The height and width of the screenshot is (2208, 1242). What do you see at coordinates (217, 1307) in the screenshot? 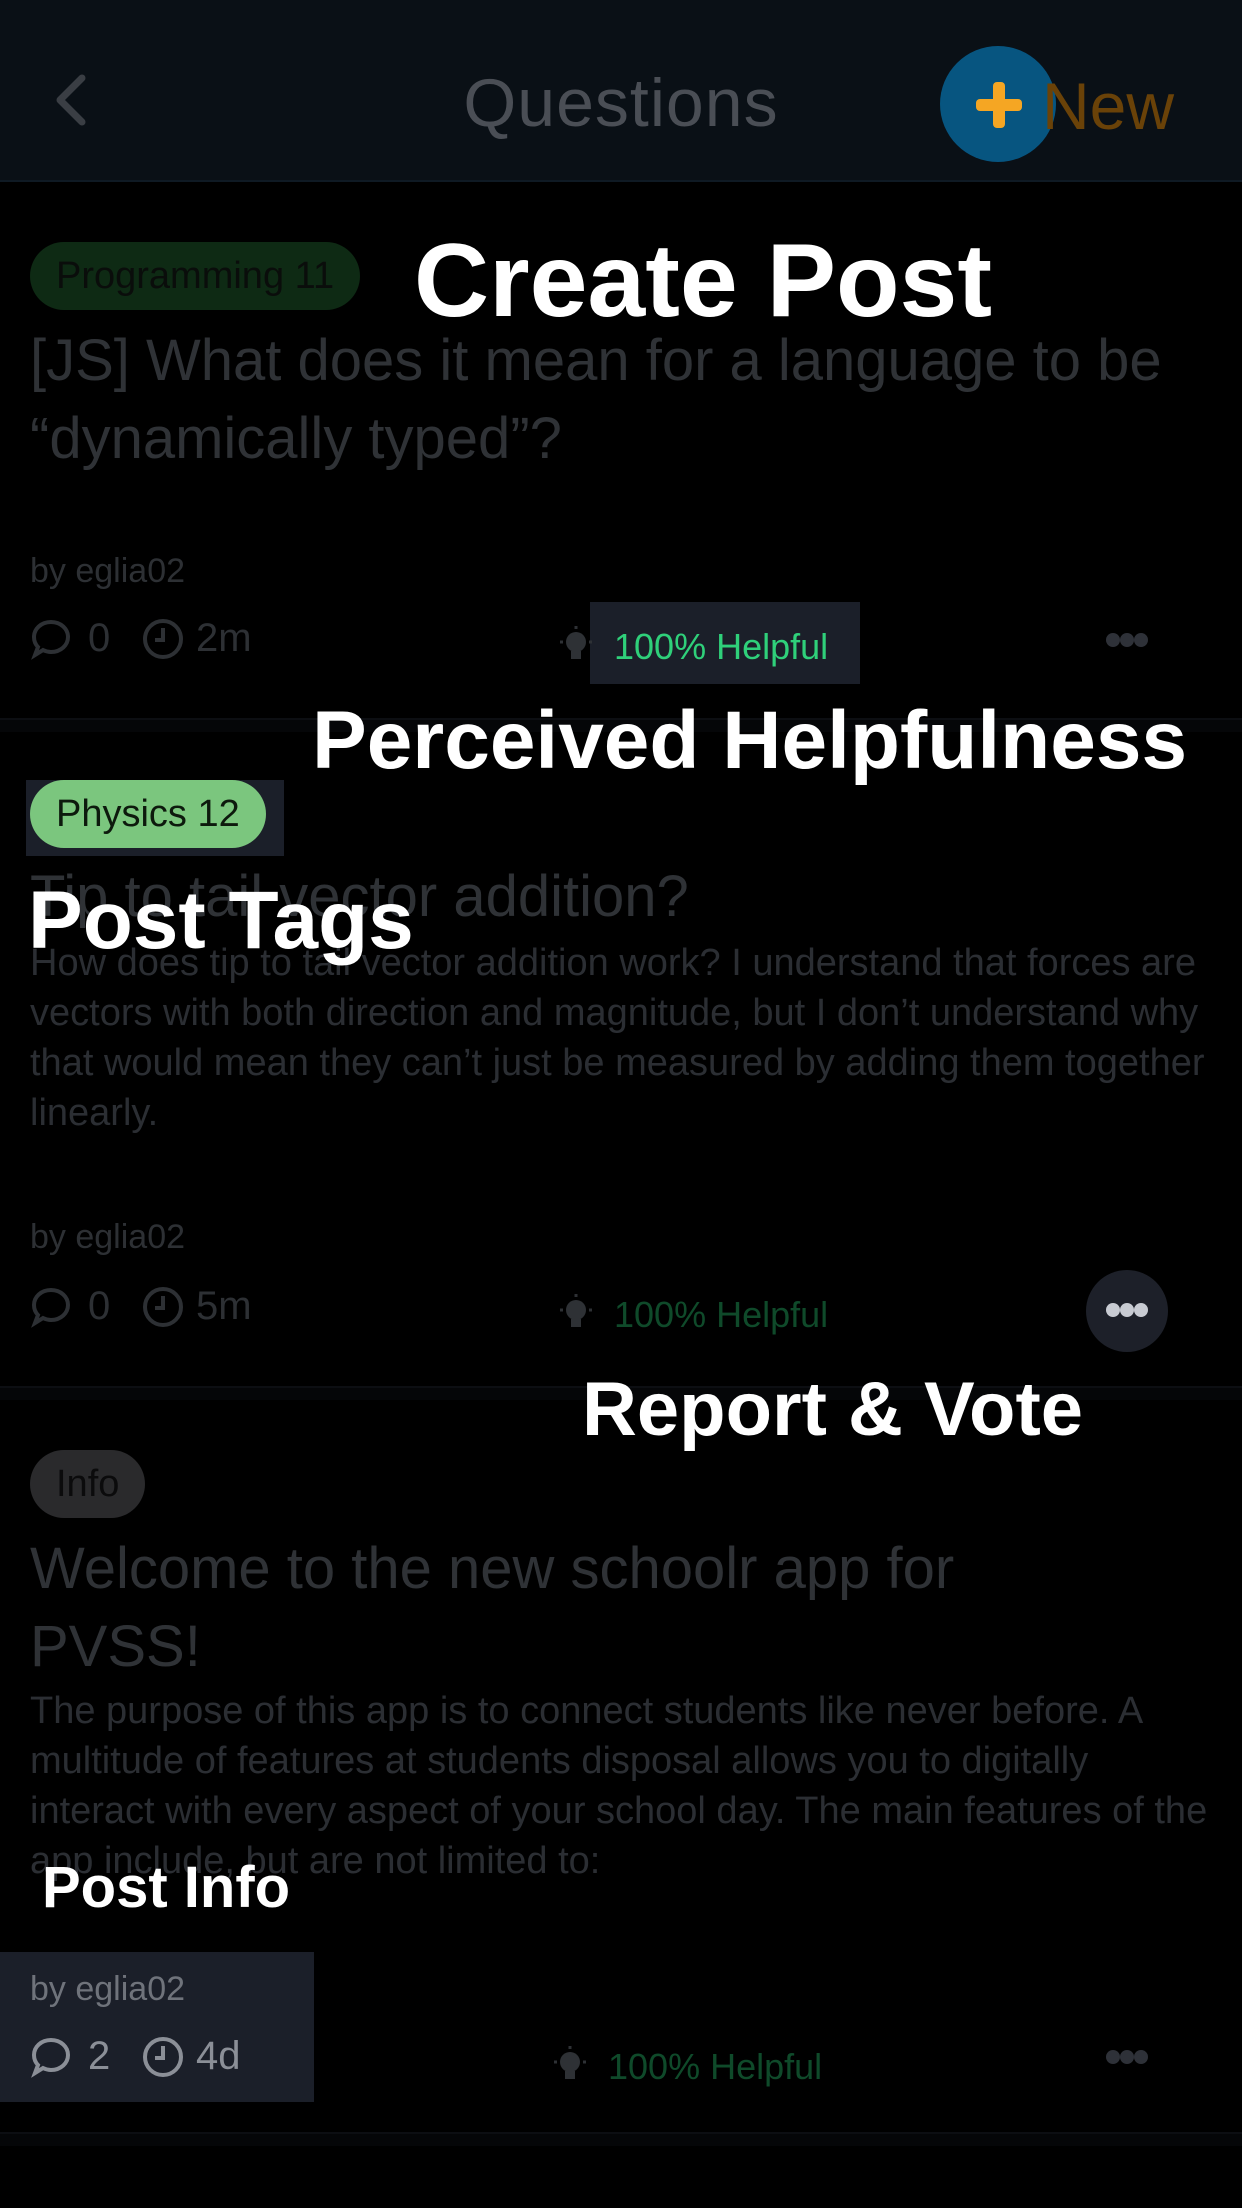
I see `post-age: 5m` at bounding box center [217, 1307].